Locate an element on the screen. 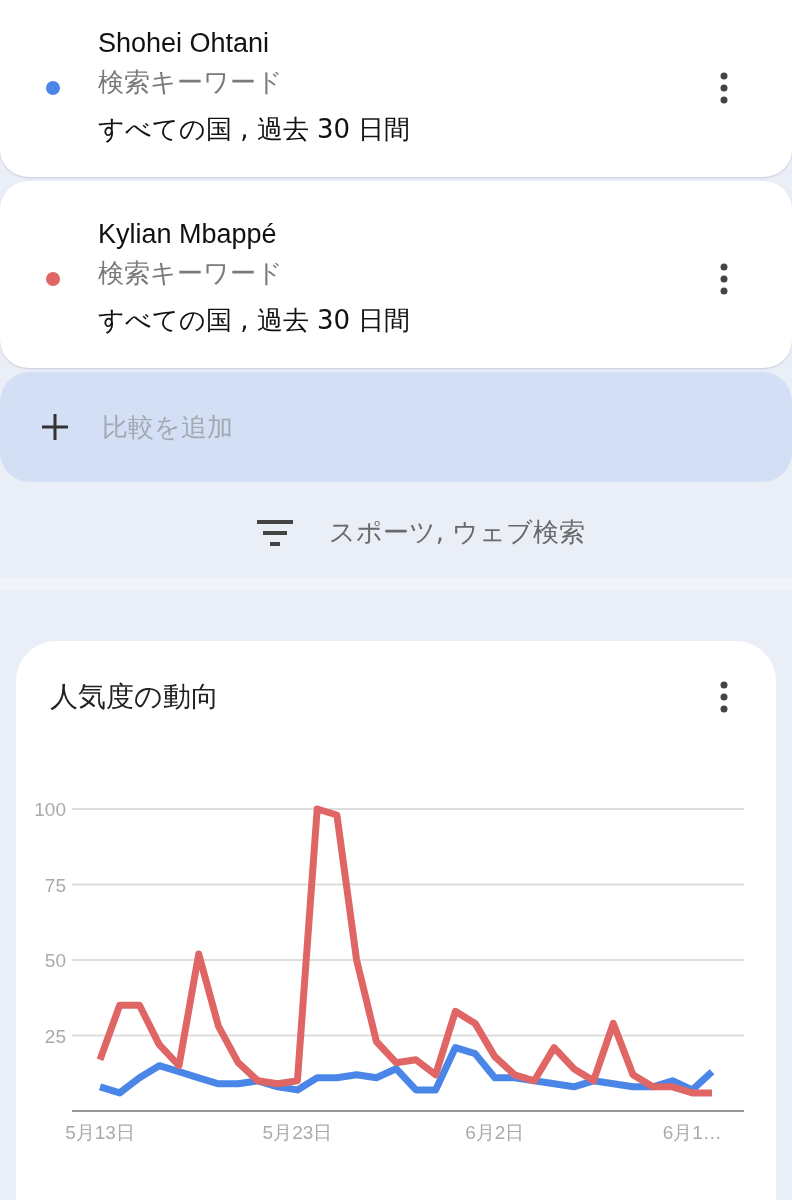  y-axis-label: 25 is located at coordinates (55, 1036).